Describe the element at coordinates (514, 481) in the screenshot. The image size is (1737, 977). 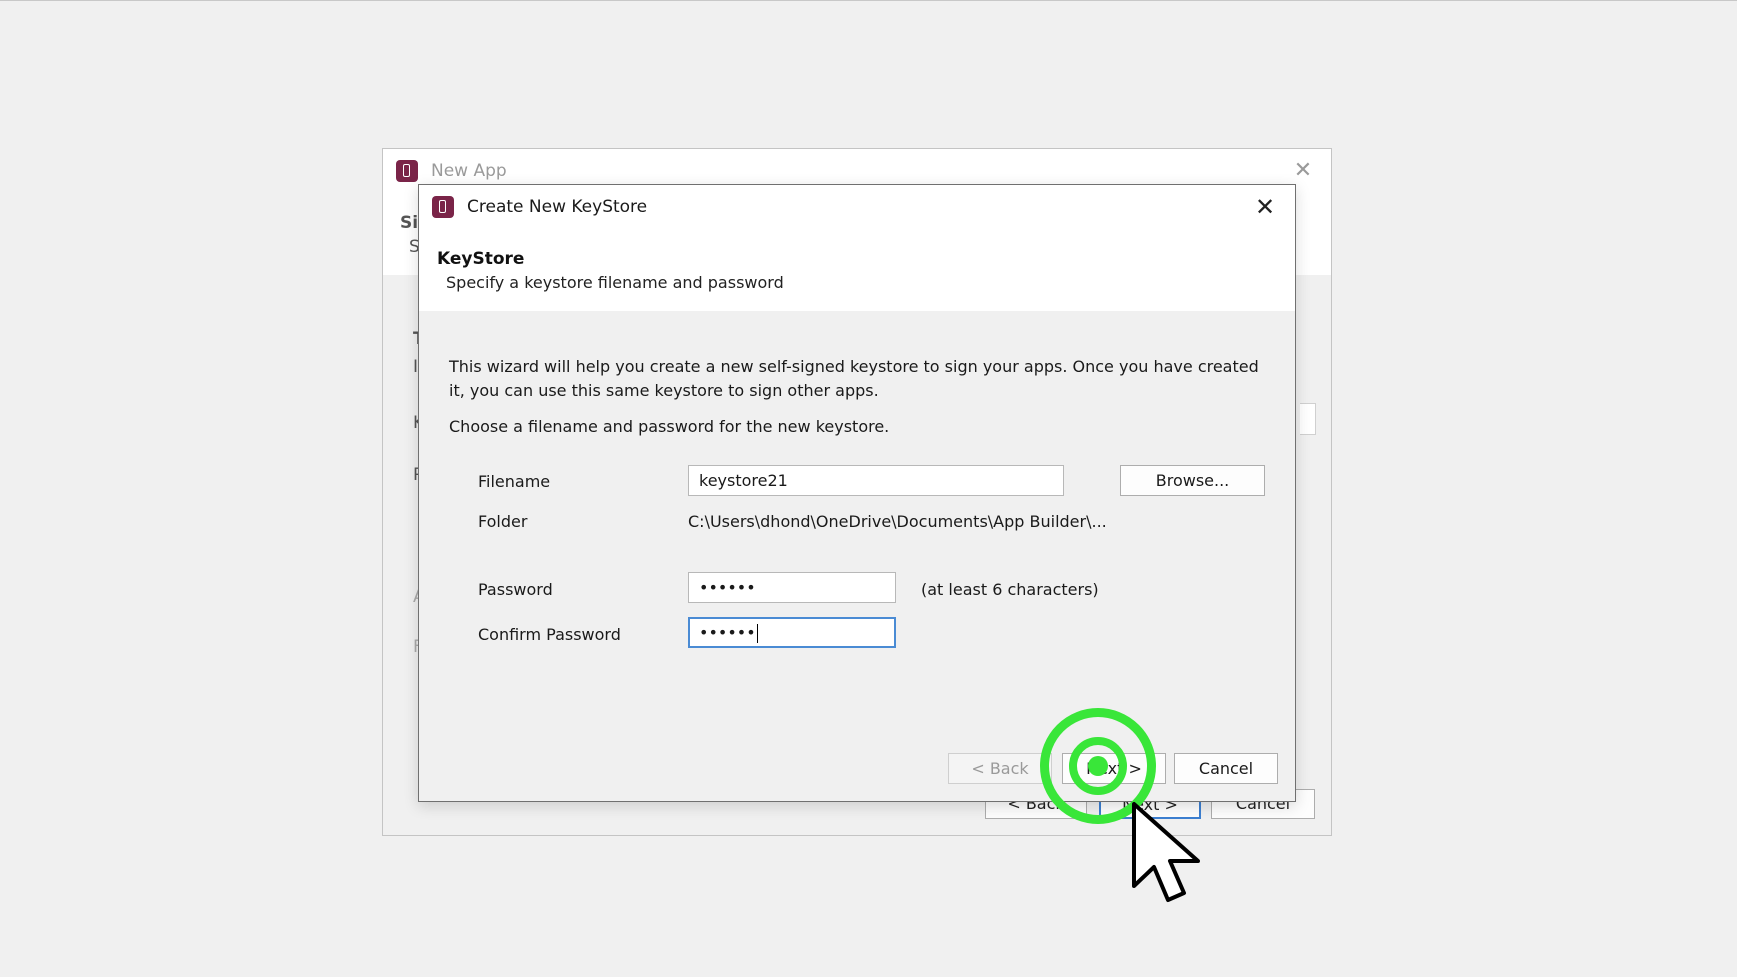
I see `filename-label: Filename` at that location.